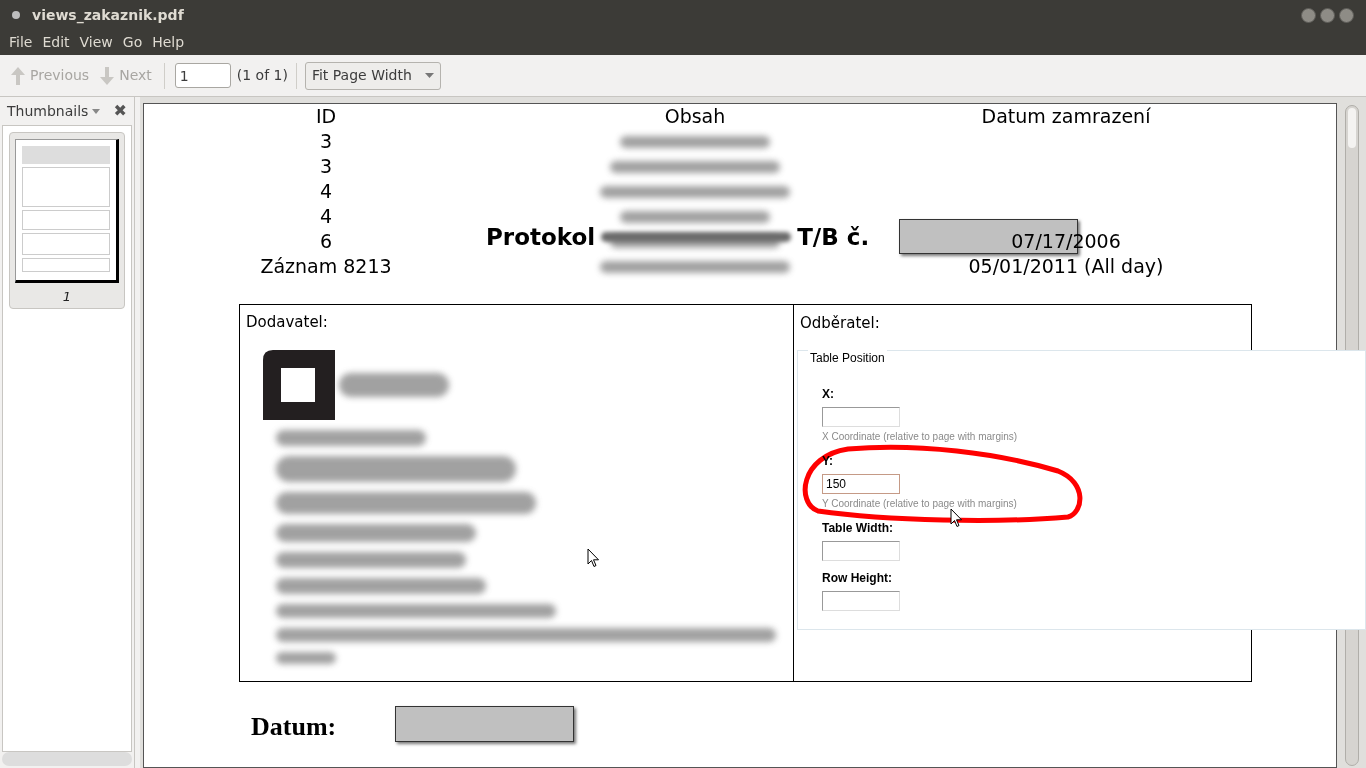 The height and width of the screenshot is (768, 1366). Describe the element at coordinates (1346, 15) in the screenshot. I see `close-button` at that location.